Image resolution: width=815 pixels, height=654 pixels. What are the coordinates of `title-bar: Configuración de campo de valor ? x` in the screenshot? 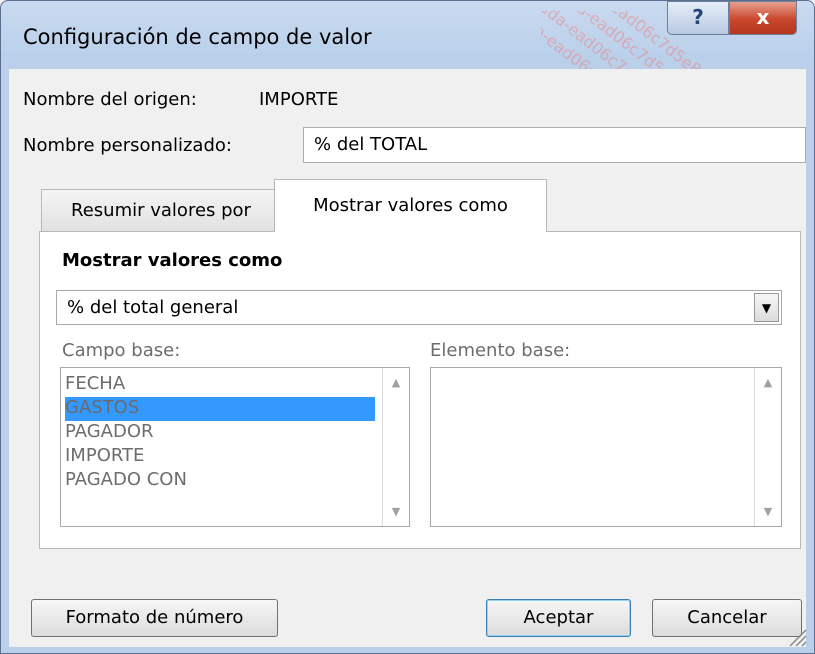 It's located at (408, 35).